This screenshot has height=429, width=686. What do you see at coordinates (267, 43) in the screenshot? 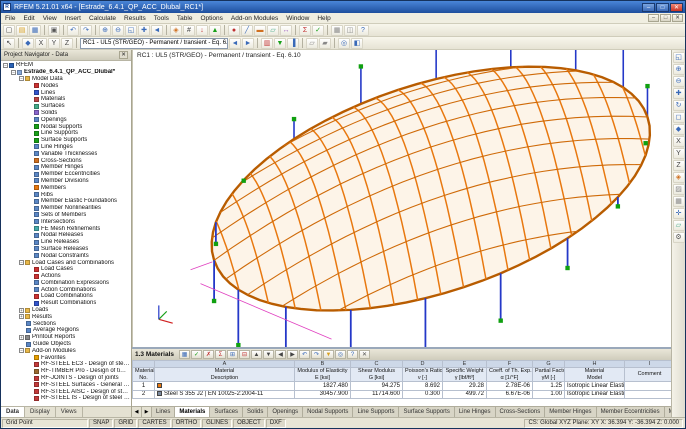
I see `show-results-icon: ▥` at bounding box center [267, 43].